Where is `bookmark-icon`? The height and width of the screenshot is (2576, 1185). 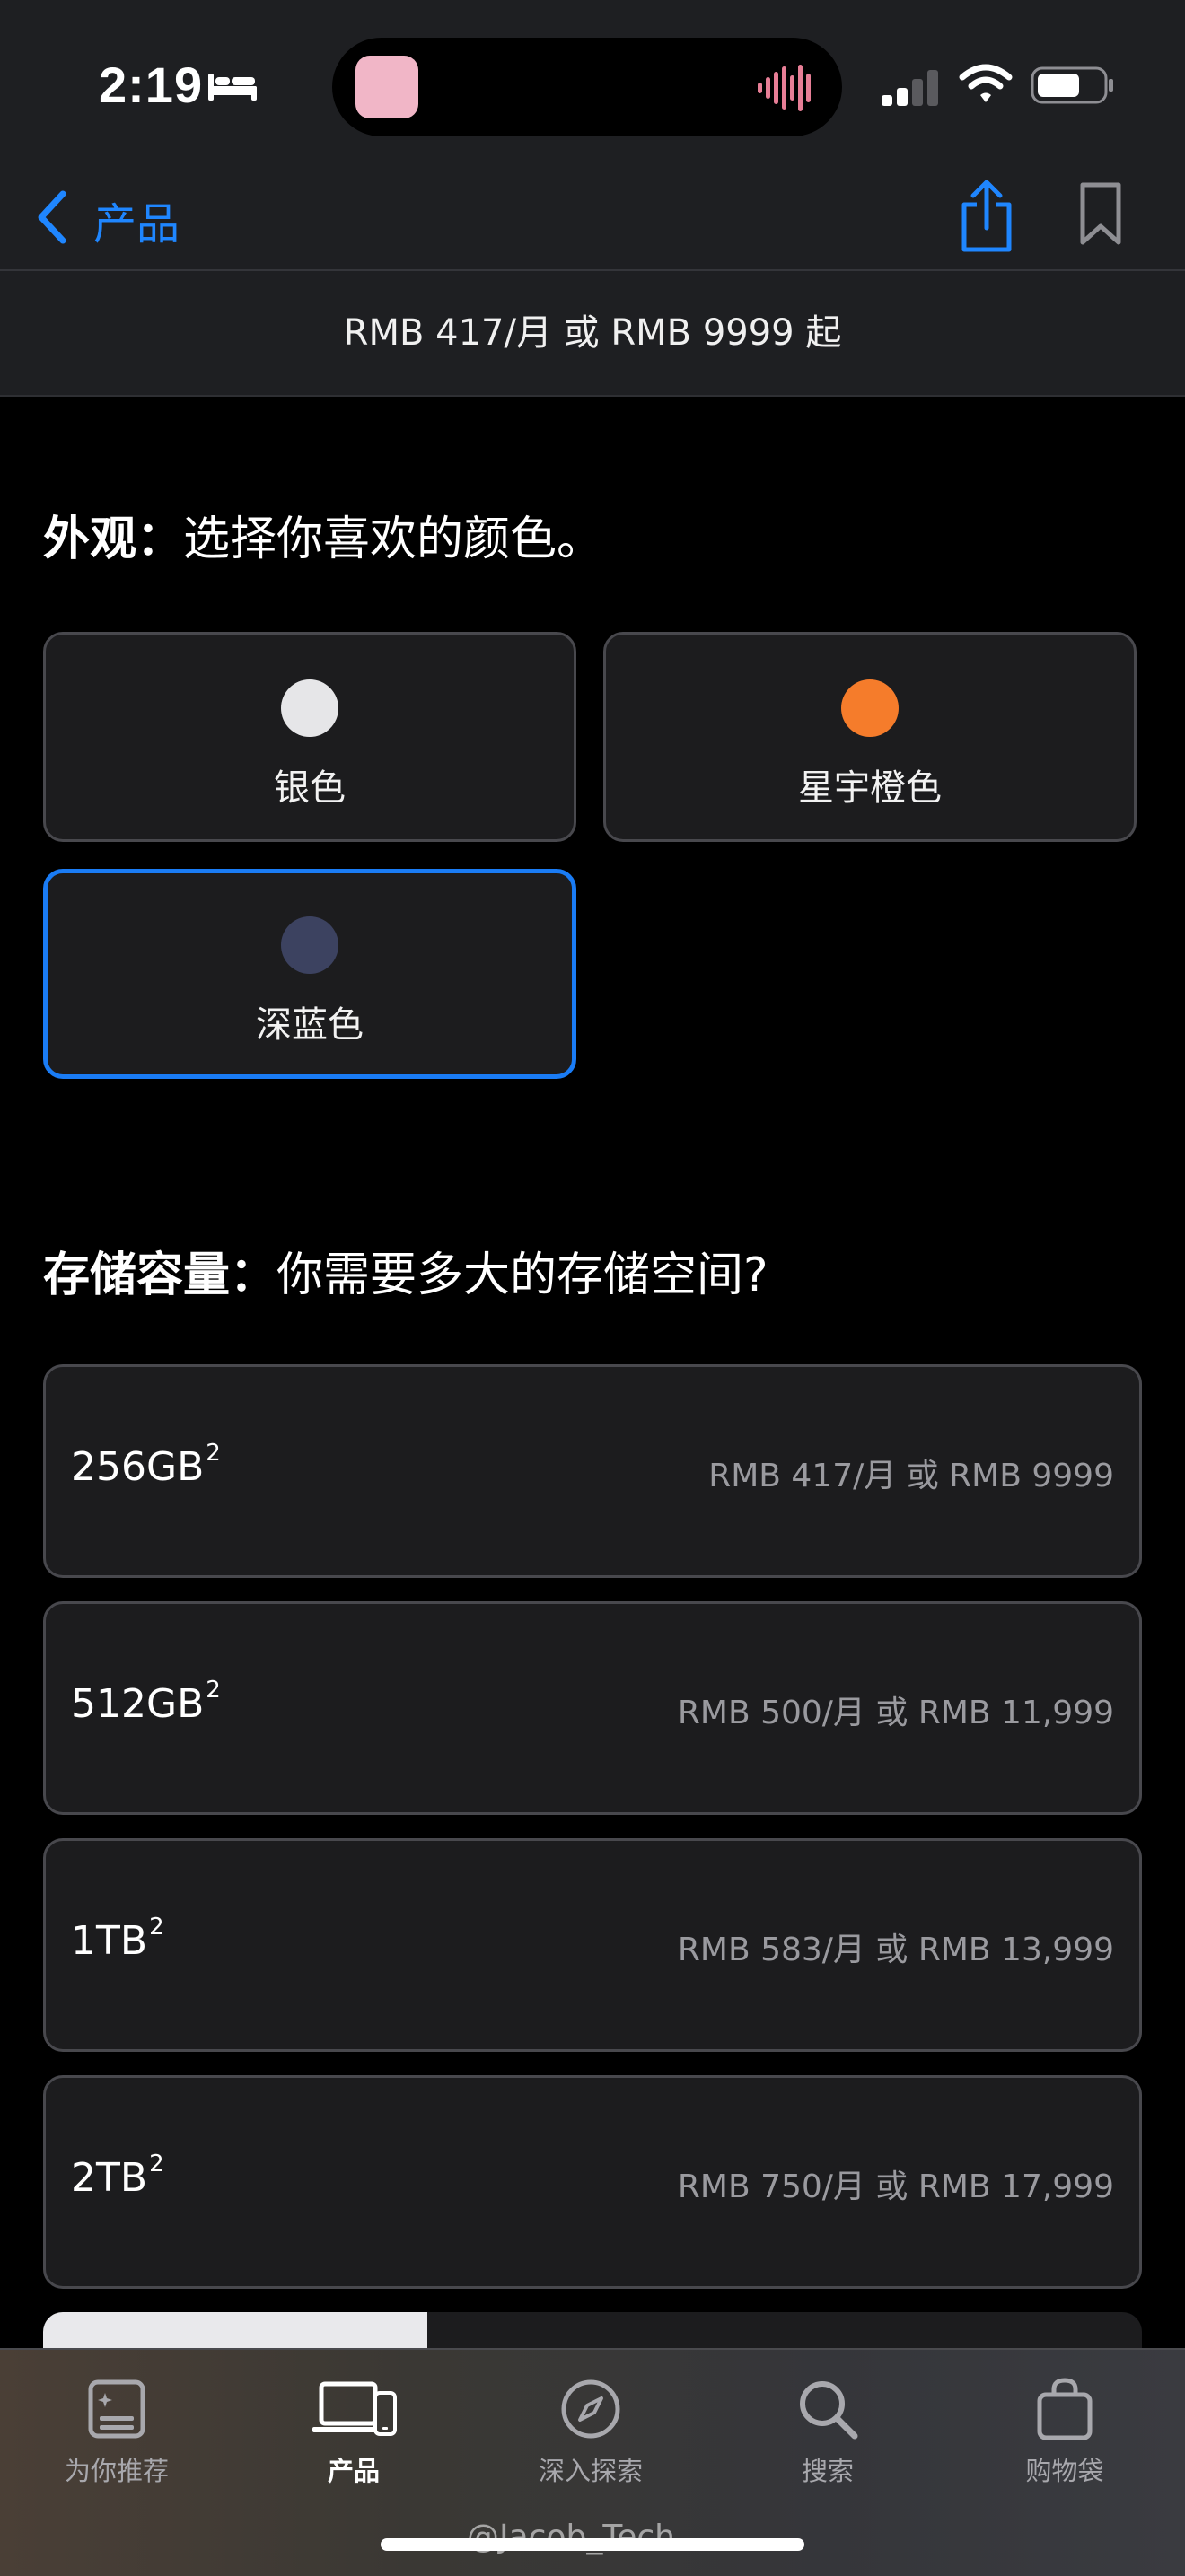
bookmark-icon is located at coordinates (1100, 216).